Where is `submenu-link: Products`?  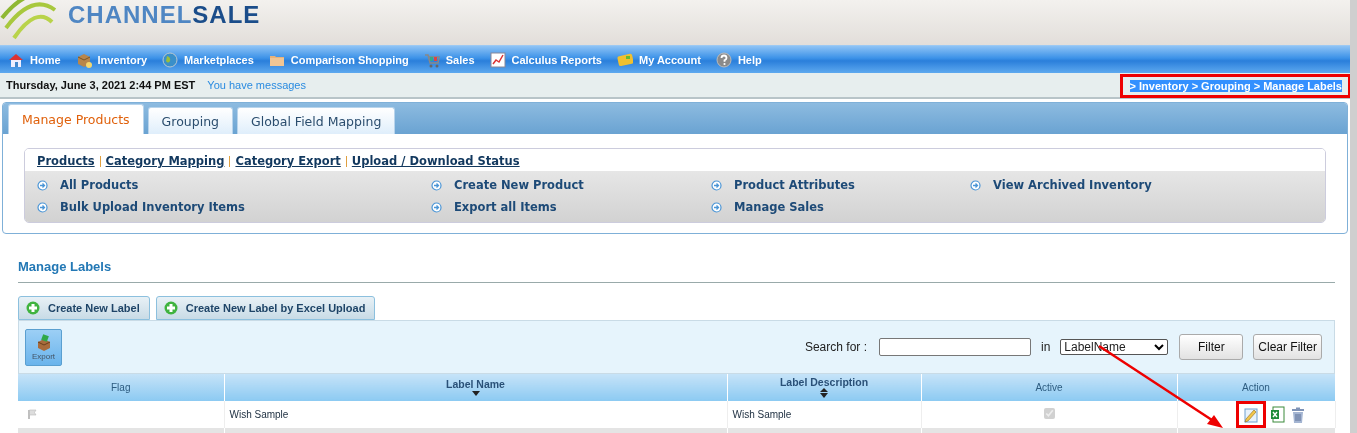
submenu-link: Products is located at coordinates (66, 161).